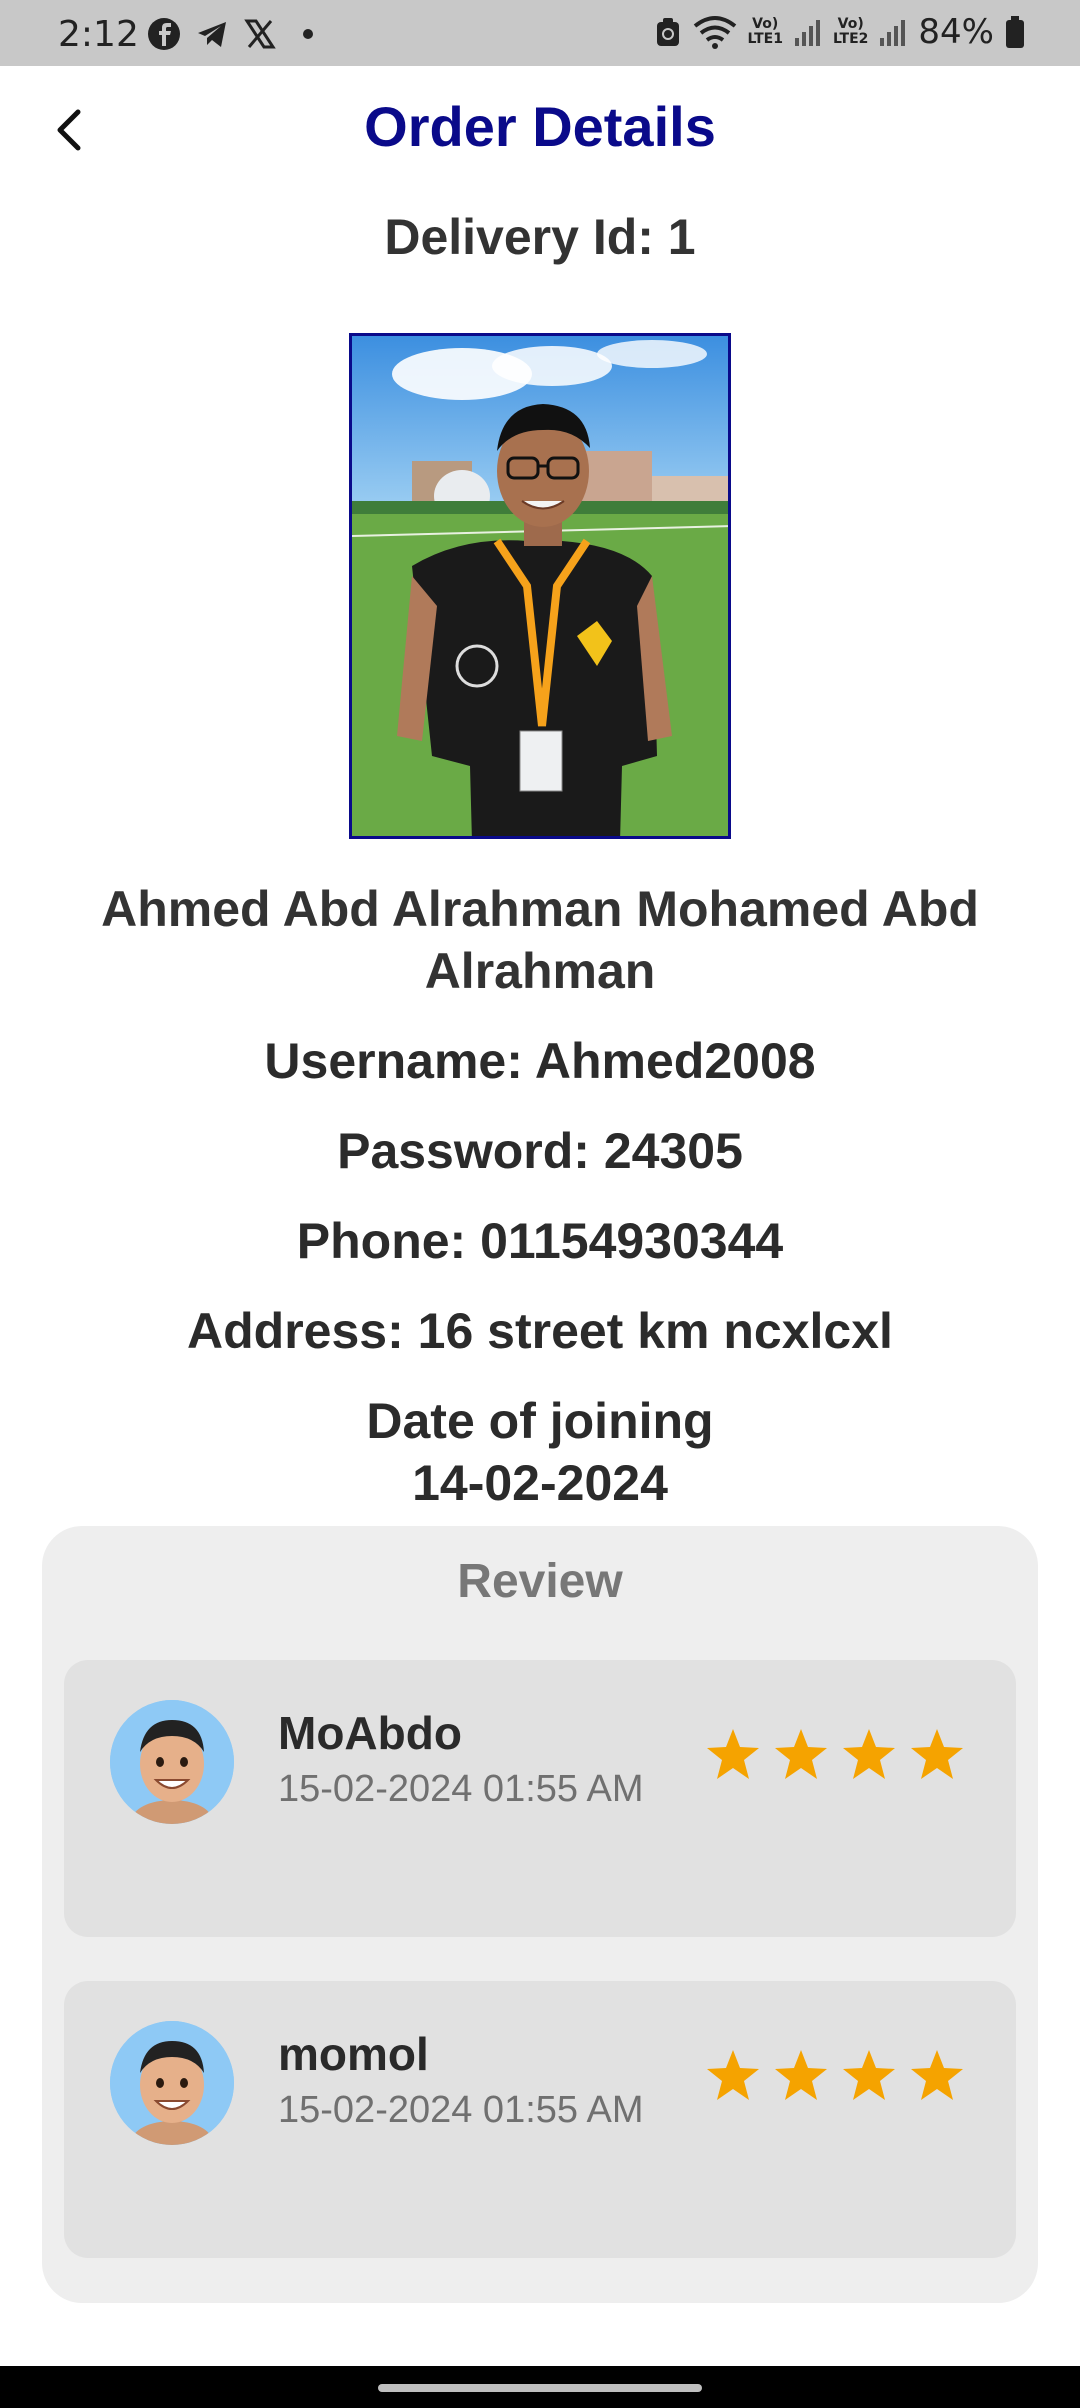  Describe the element at coordinates (540, 1331) in the screenshot. I see `address-text: Address: 16 street km ncxlcxl` at that location.